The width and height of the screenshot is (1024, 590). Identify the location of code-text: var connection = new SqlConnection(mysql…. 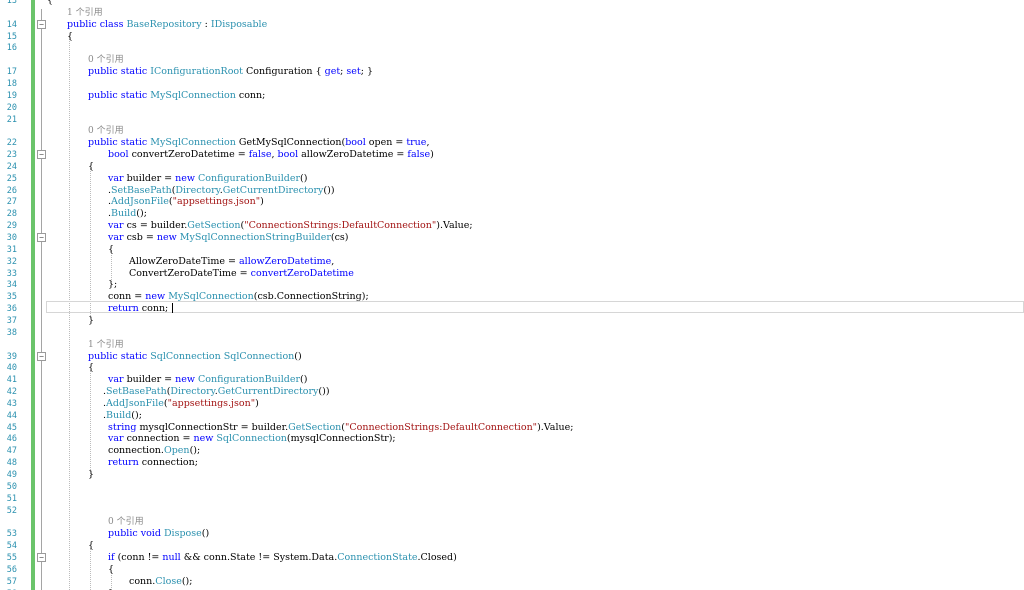
(252, 439).